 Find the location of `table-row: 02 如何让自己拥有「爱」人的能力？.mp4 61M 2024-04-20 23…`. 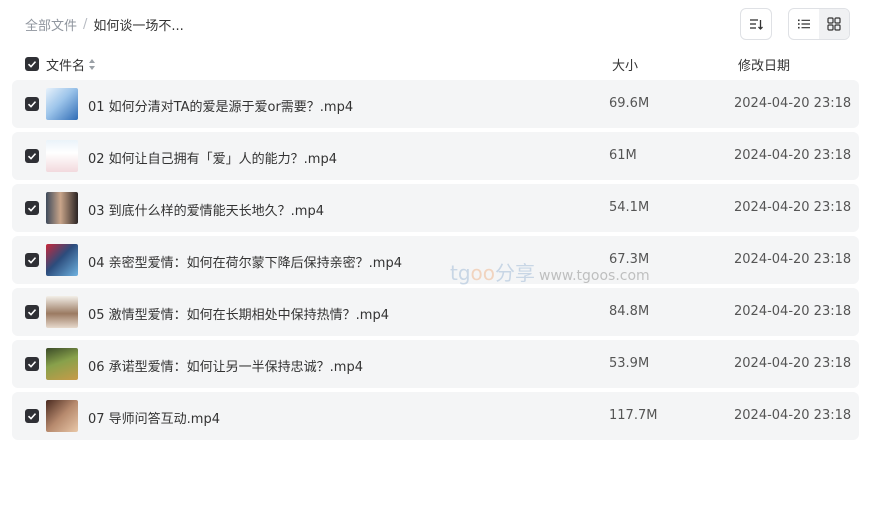

table-row: 02 如何让自己拥有「爱」人的能力？.mp4 61M 2024-04-20 23… is located at coordinates (435, 156).